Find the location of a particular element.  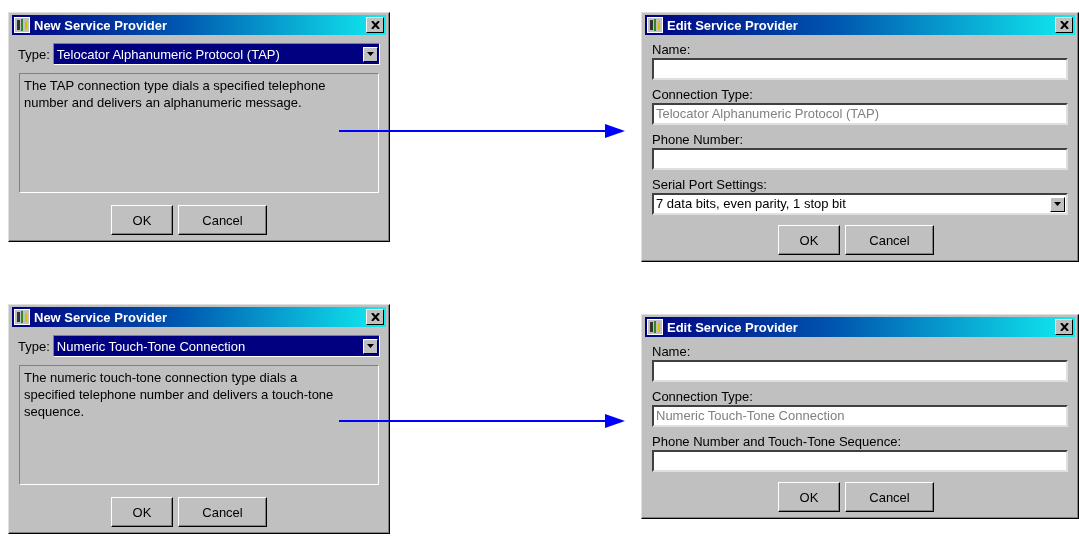

field-label: Phone Number and Touch-Tone Sequence: is located at coordinates (777, 441).